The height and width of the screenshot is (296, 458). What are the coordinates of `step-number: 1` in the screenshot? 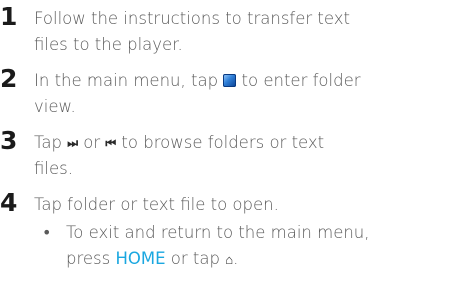 It's located at (9, 16).